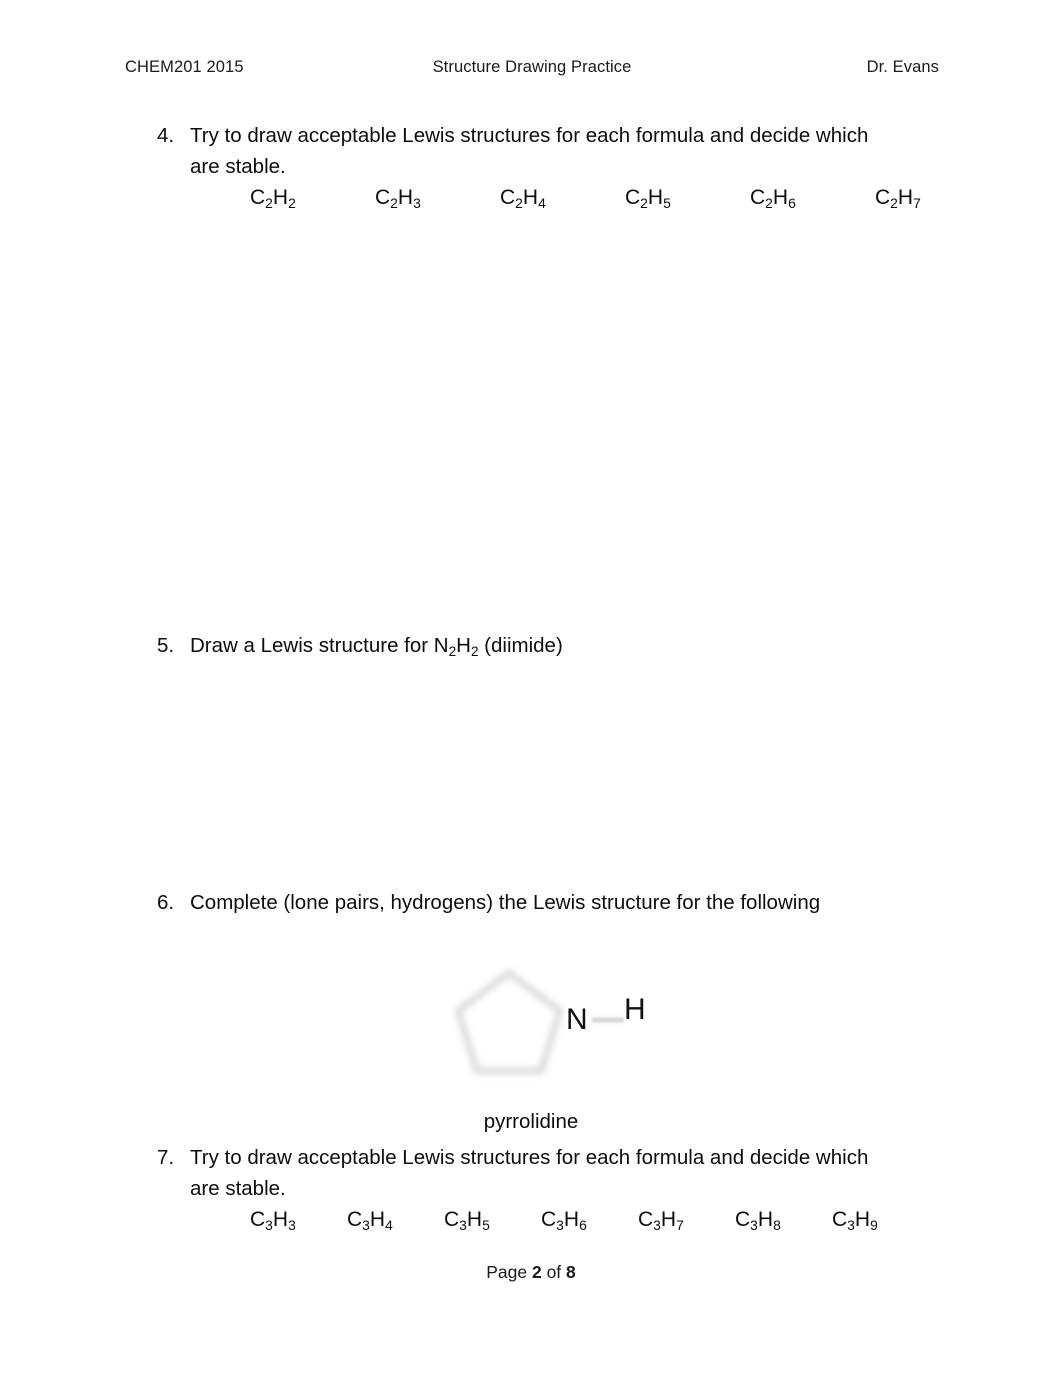 The image size is (1062, 1376). I want to click on chemical-formula: C2H3, so click(437, 198).